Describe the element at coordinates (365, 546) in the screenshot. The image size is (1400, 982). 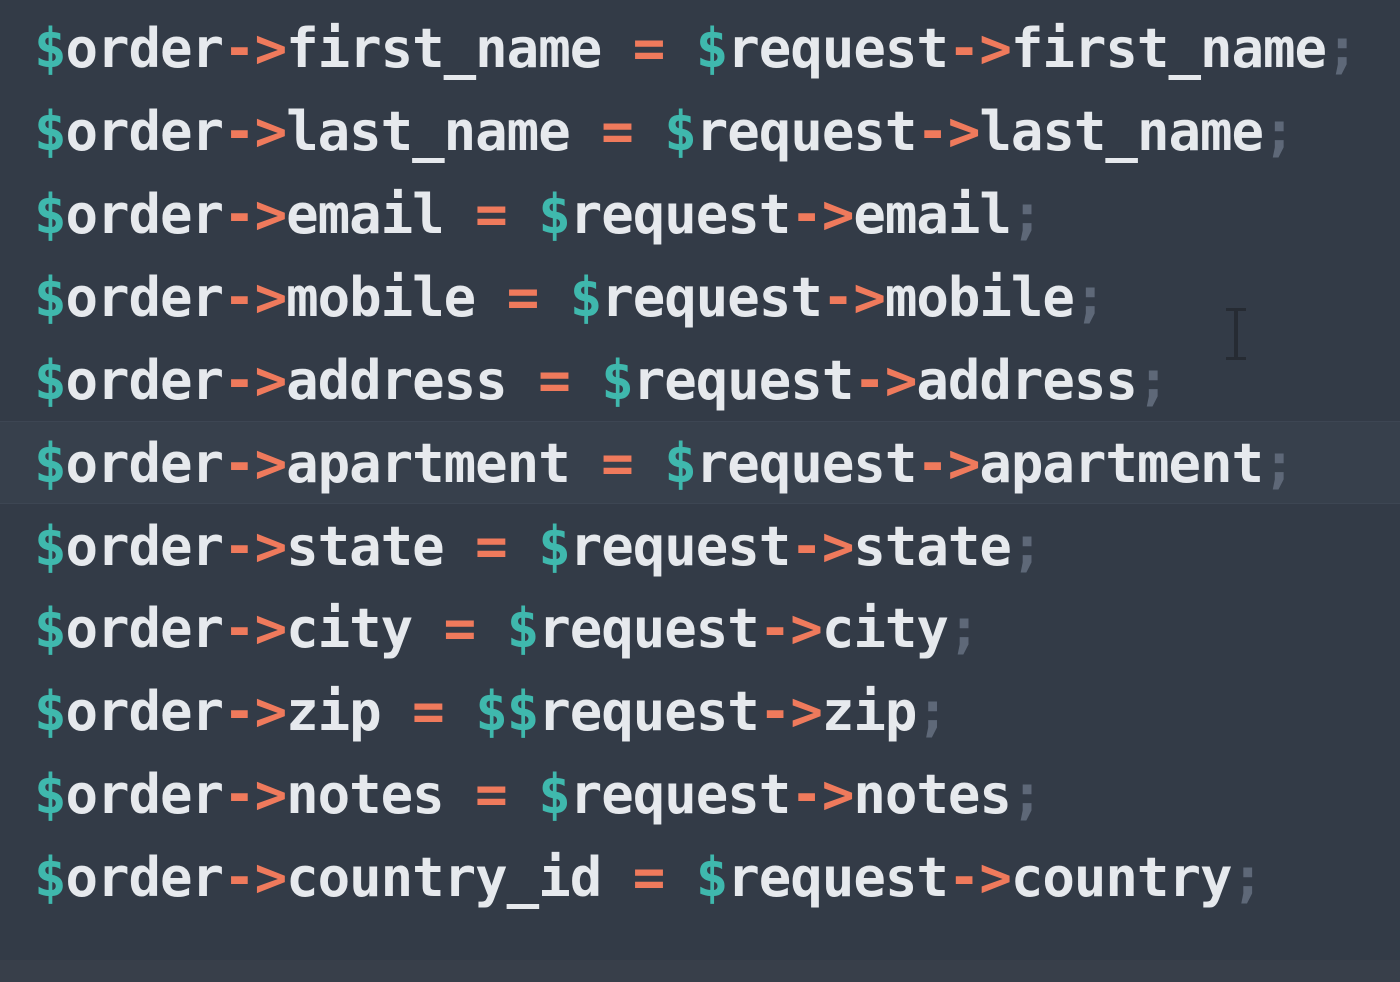
I see `property-name: state` at that location.